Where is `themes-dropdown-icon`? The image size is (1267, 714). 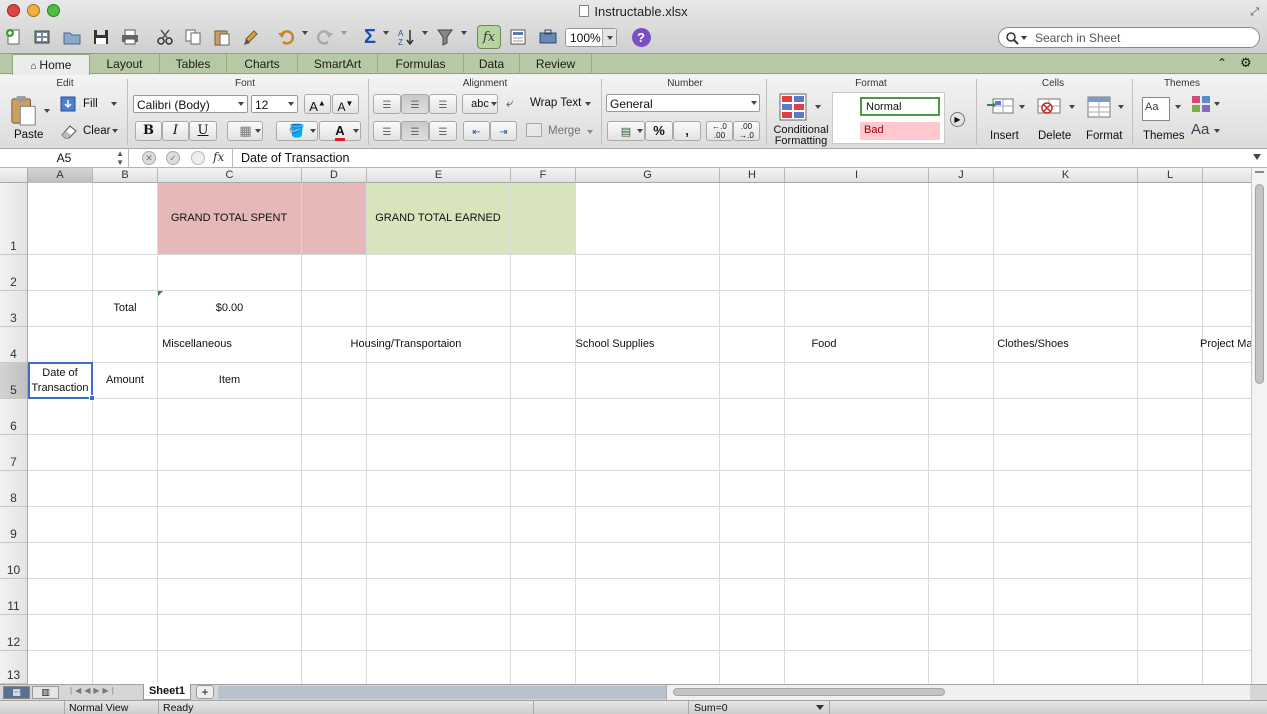
themes-dropdown-icon is located at coordinates (1178, 107).